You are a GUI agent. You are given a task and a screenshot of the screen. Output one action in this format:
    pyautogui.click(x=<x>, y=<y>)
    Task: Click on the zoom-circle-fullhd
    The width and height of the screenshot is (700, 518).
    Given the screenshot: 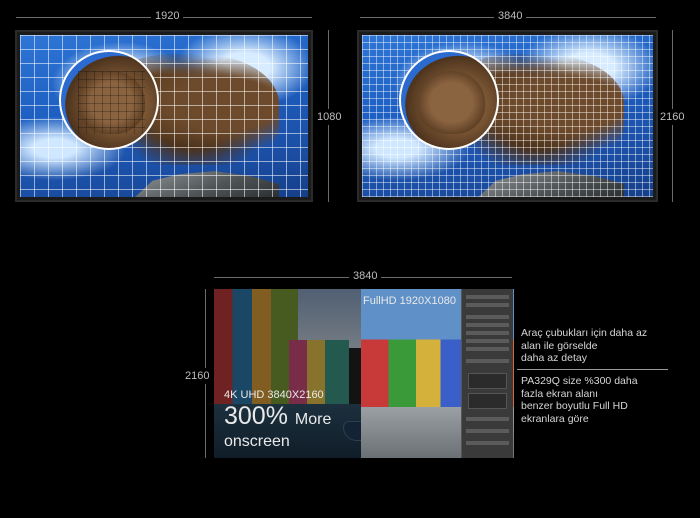 What is the action you would take?
    pyautogui.click(x=109, y=100)
    